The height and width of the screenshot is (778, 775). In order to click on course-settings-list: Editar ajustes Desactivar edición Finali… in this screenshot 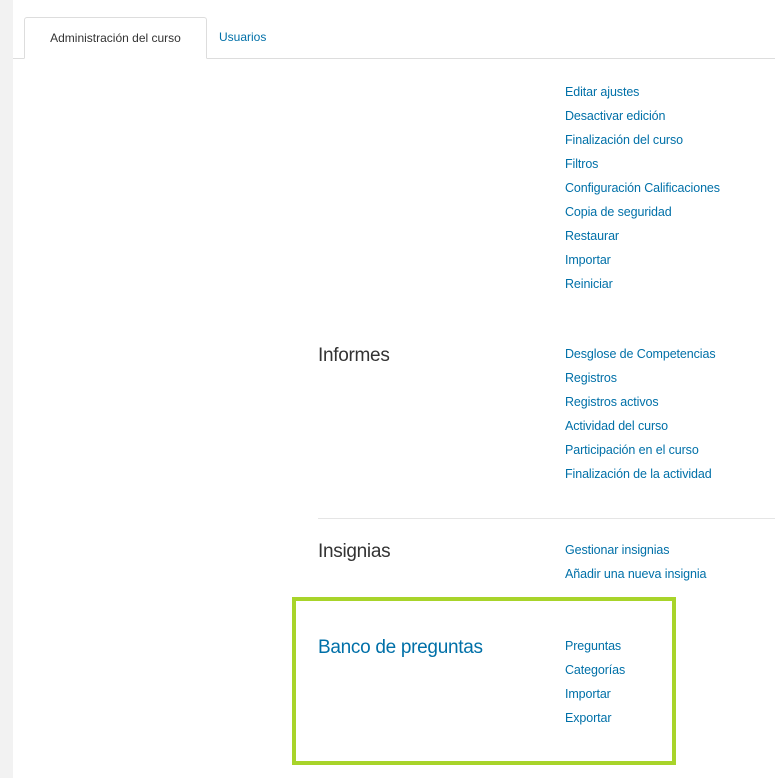, I will do `click(642, 188)`.